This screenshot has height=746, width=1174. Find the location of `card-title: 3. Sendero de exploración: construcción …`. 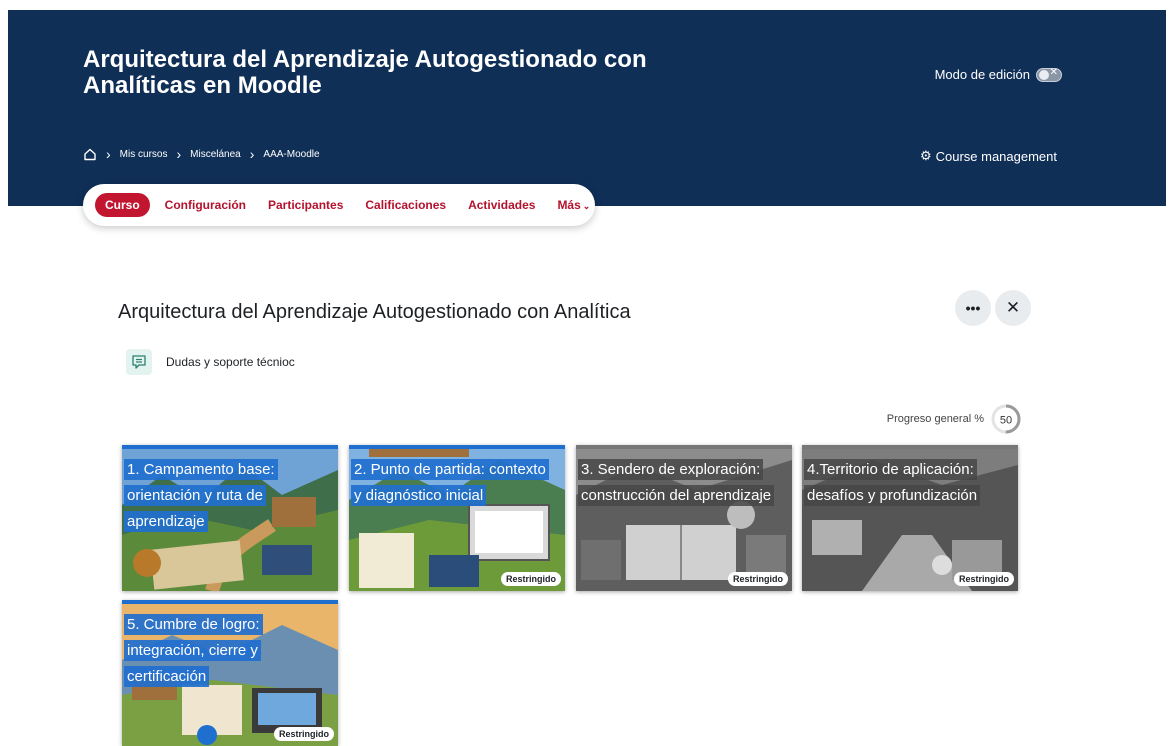

card-title: 3. Sendero de exploración: construcción … is located at coordinates (681, 483).